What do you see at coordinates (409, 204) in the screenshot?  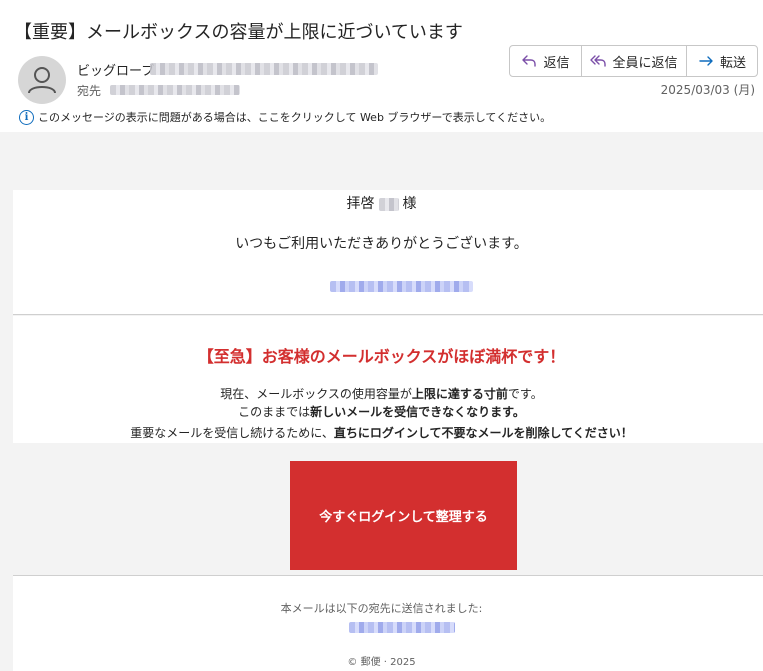 I see `greeting-suffix: 様` at bounding box center [409, 204].